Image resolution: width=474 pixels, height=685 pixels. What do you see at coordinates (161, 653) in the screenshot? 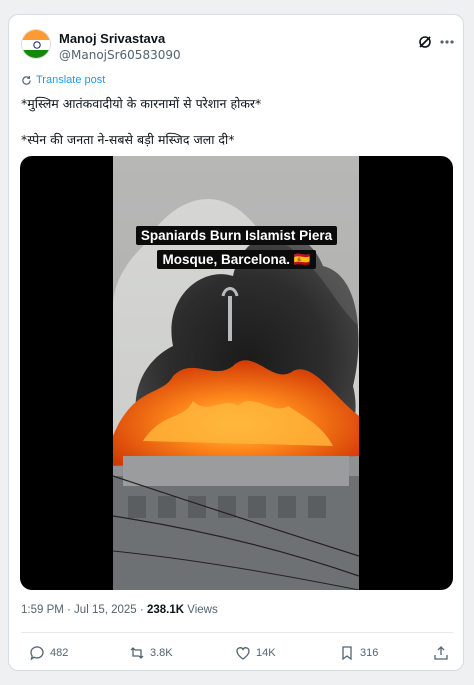
I see `repost-count: 3.8K` at bounding box center [161, 653].